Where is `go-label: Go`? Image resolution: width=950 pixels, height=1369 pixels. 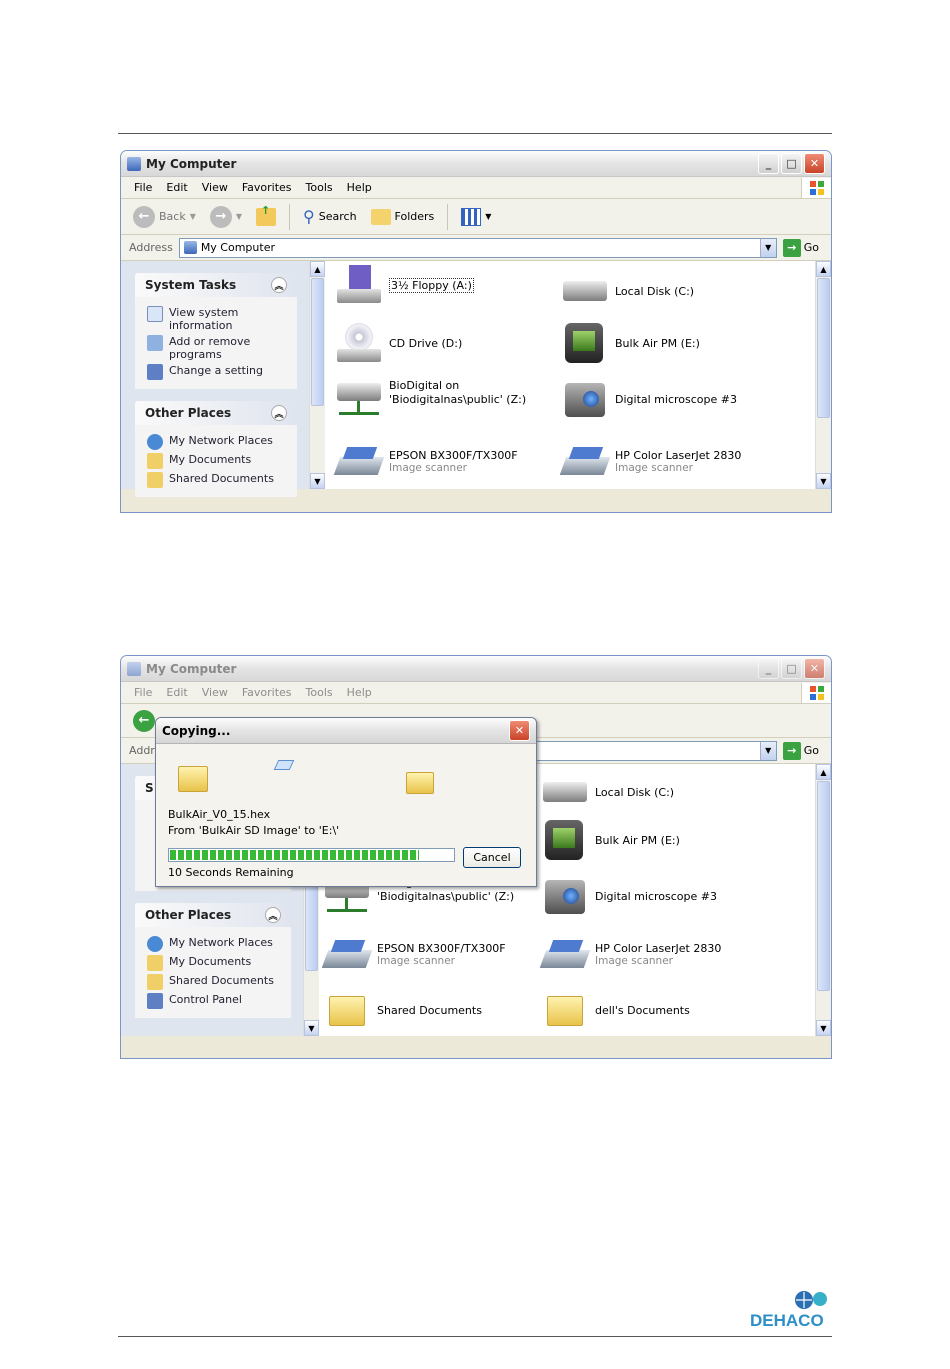 go-label: Go is located at coordinates (811, 750).